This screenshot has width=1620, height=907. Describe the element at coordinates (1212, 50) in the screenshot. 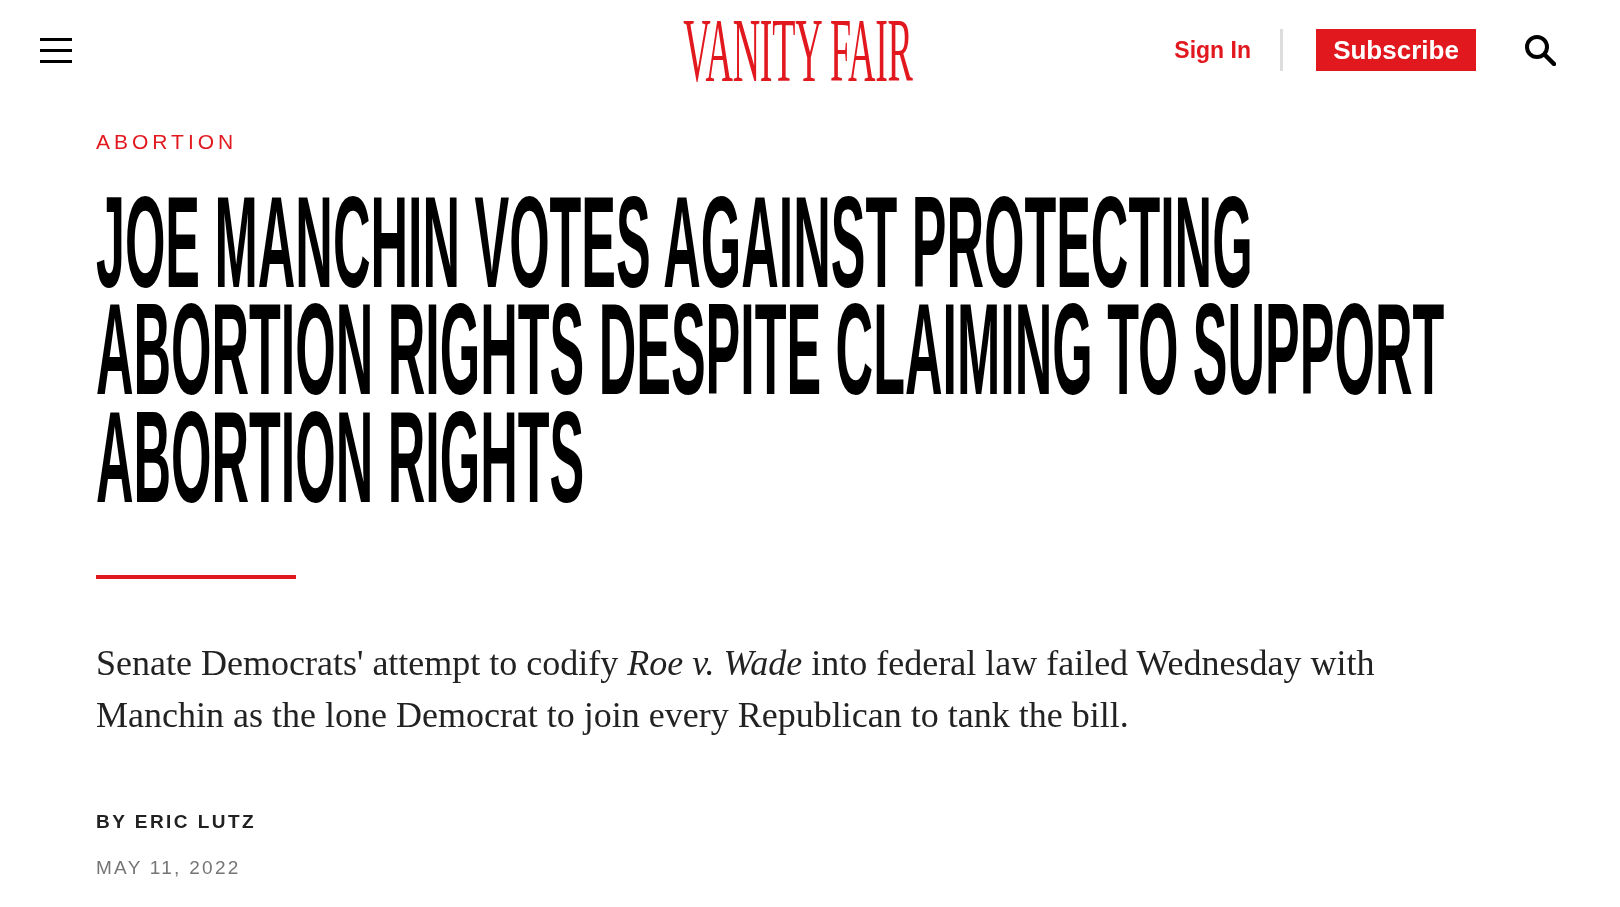

I see `sign-in-link: Sign In` at that location.